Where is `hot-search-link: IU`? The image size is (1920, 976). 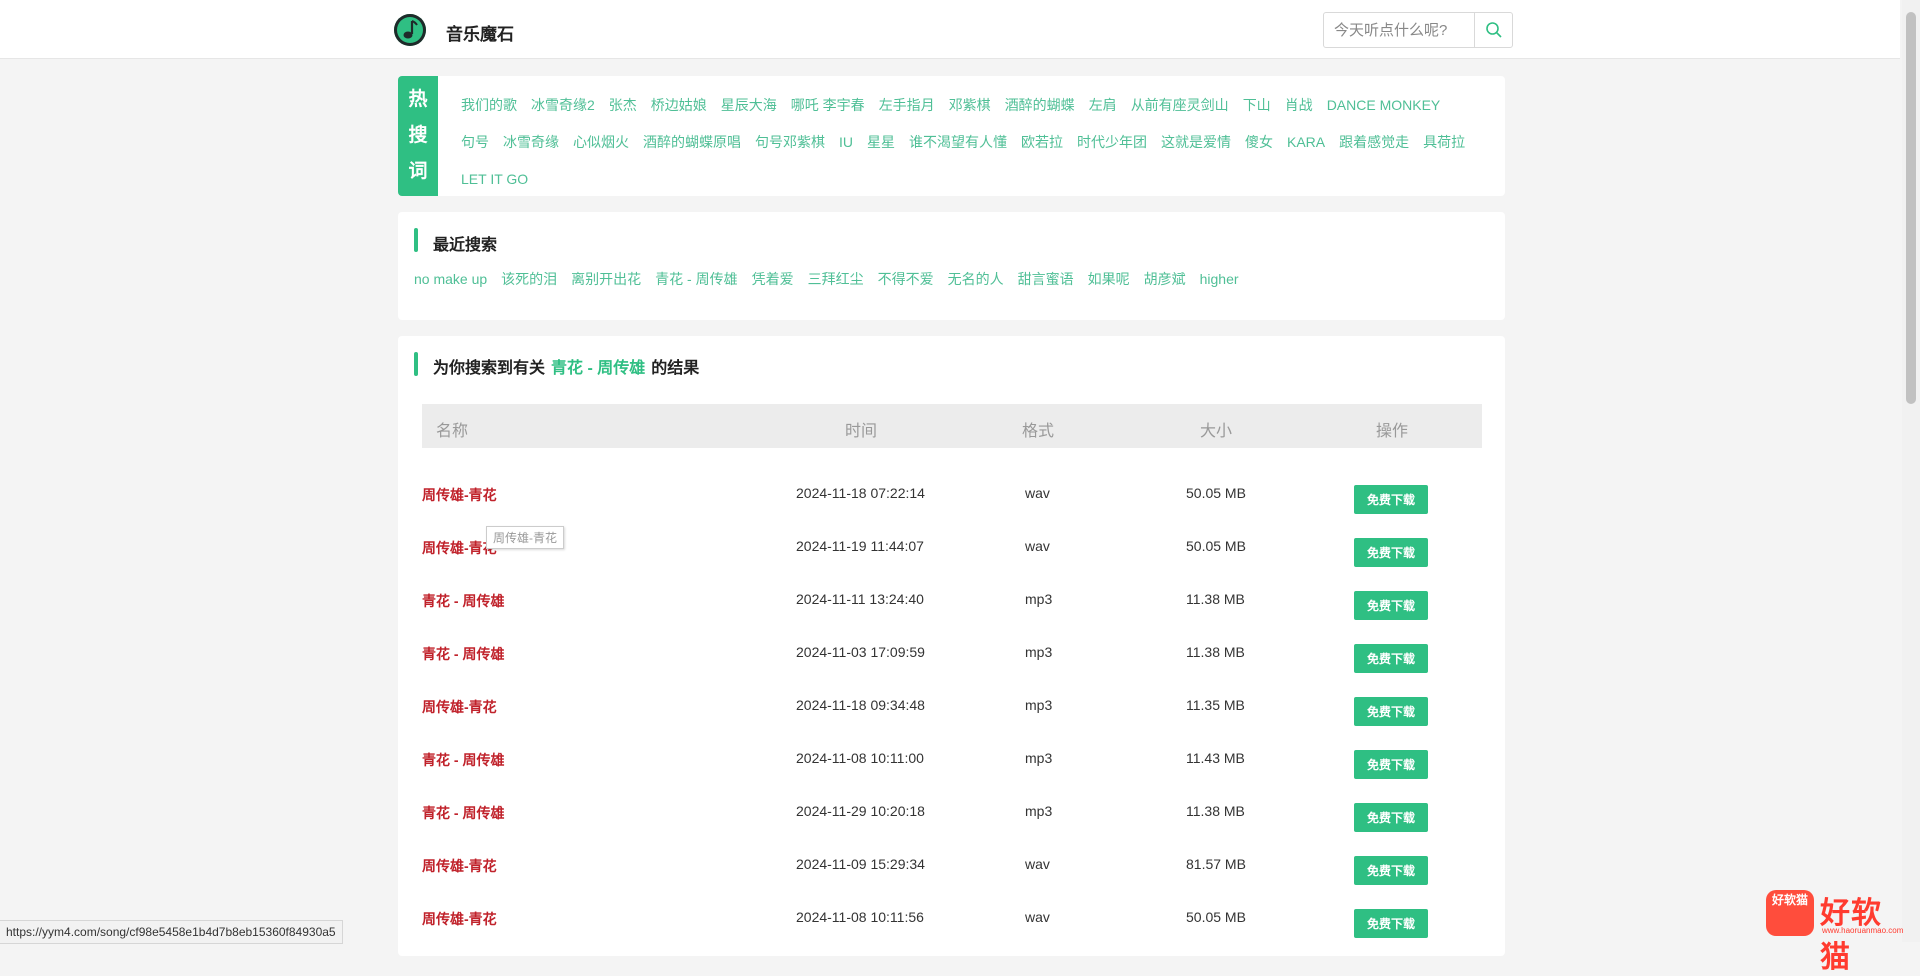
hot-search-link: IU is located at coordinates (846, 142).